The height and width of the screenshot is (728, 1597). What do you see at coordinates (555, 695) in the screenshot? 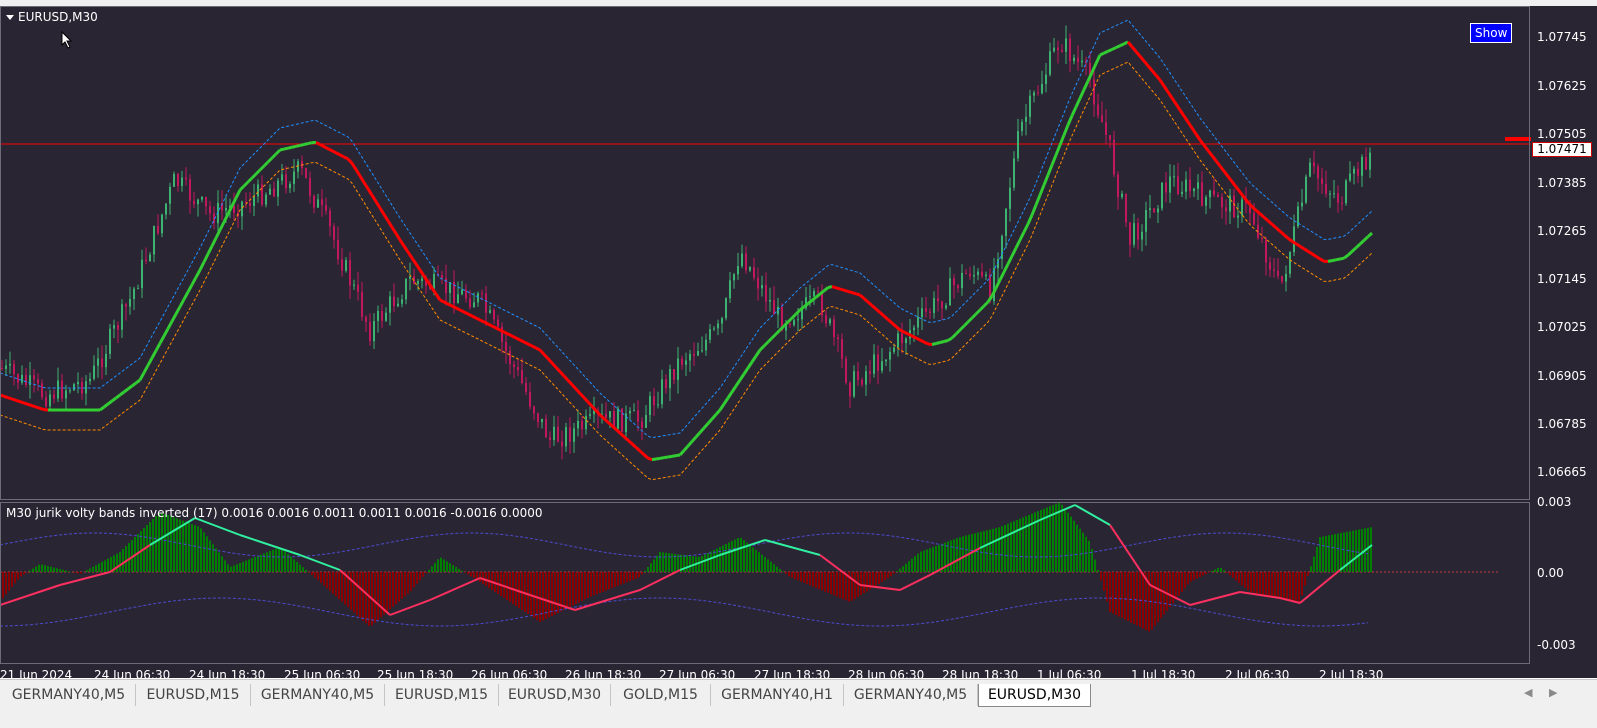
I see `tab-eurusd-m30: EURUSD,M30` at bounding box center [555, 695].